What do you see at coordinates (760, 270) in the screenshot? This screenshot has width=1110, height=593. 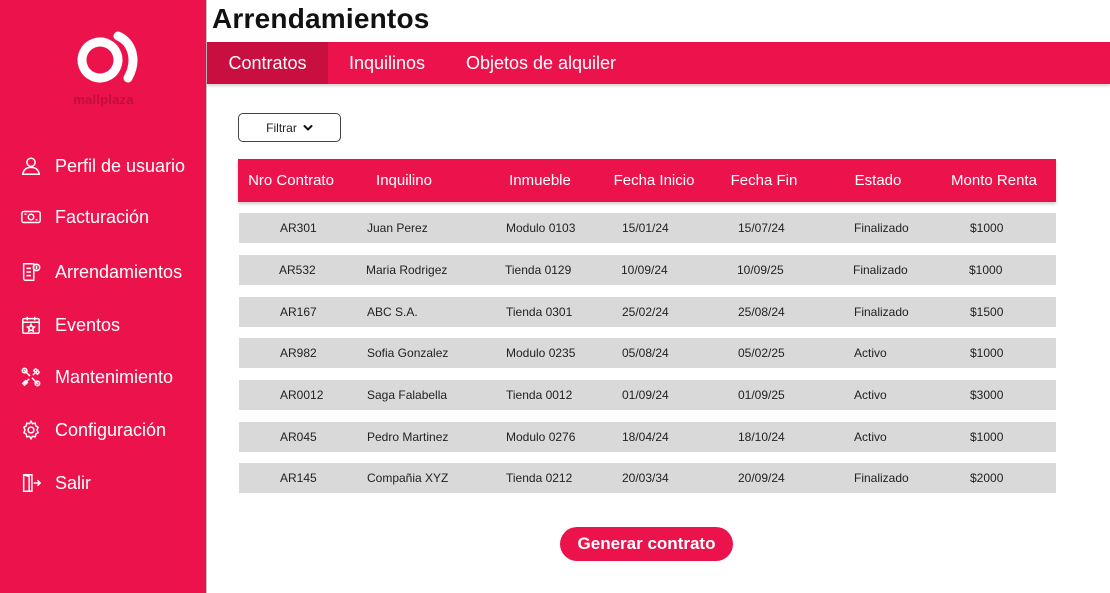 I see `cell-fecha-fin: 10/09/25` at bounding box center [760, 270].